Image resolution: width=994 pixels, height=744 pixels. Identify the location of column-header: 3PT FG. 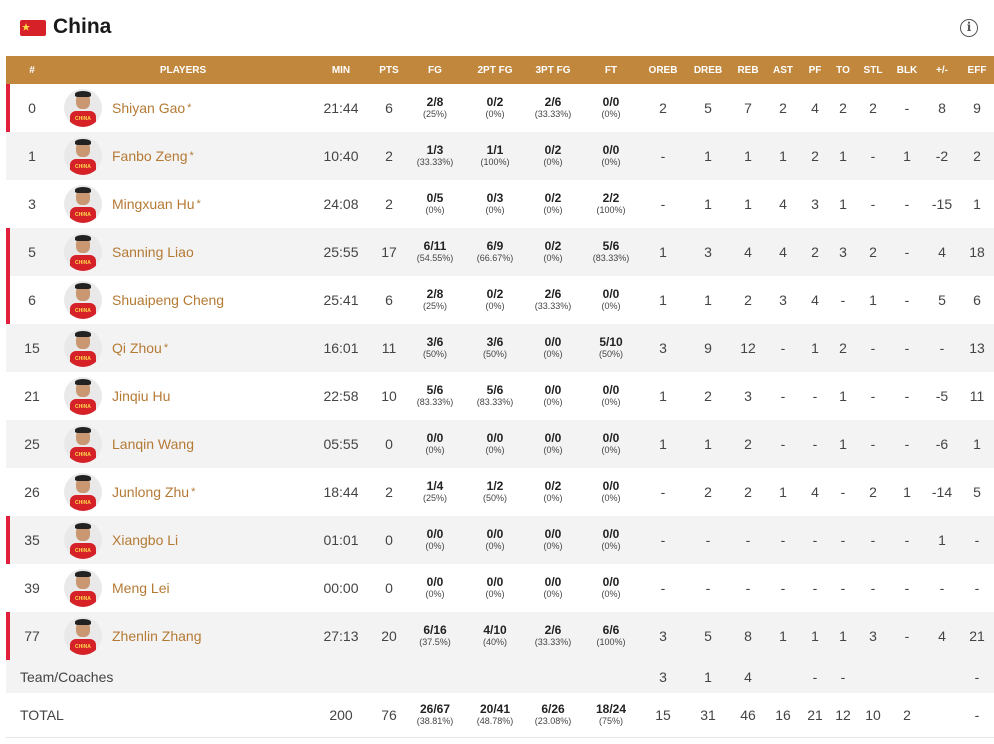
(553, 70).